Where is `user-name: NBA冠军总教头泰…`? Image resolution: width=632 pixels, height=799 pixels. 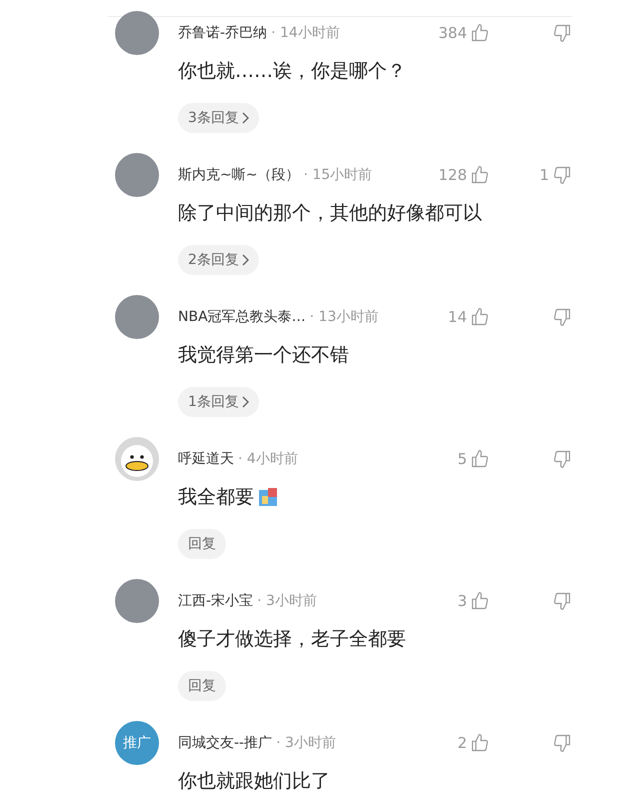 user-name: NBA冠军总教头泰… is located at coordinates (242, 317).